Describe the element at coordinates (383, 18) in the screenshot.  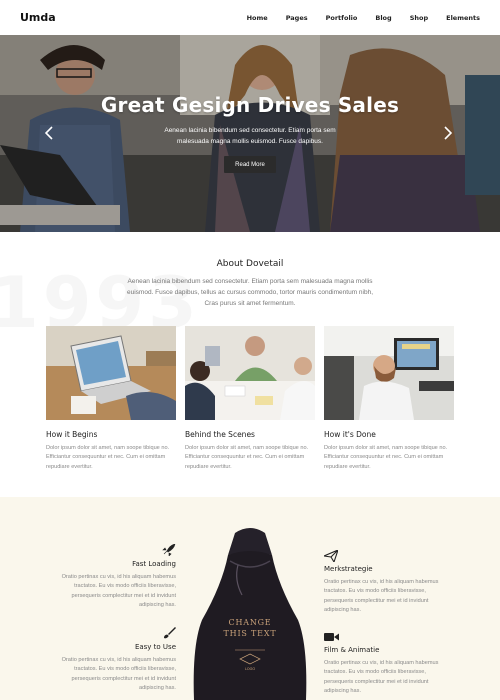
I see `nav-blog: Blog` at that location.